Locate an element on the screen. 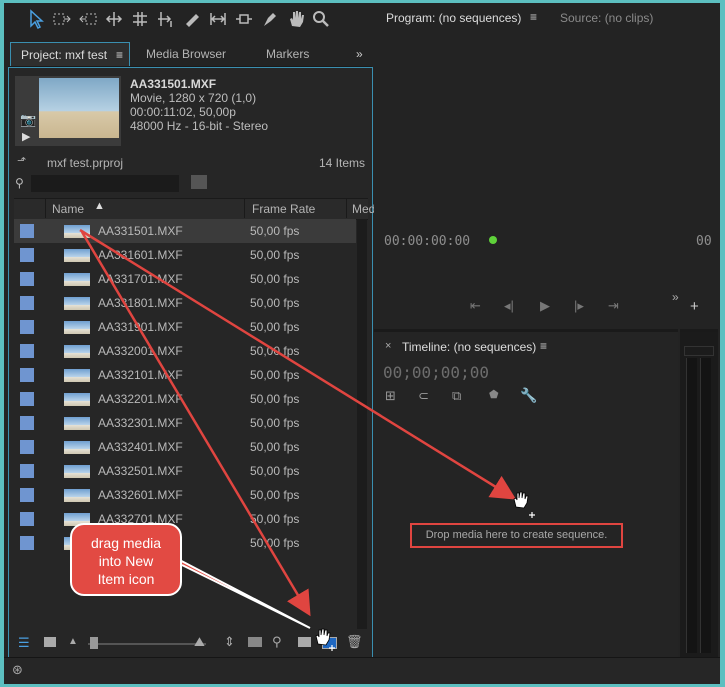  drag-hand-cursor-icon is located at coordinates (524, 504).